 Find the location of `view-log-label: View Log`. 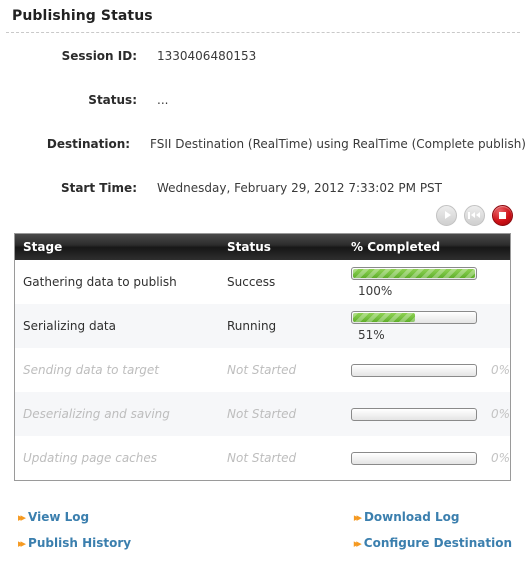

view-log-label: View Log is located at coordinates (59, 517).